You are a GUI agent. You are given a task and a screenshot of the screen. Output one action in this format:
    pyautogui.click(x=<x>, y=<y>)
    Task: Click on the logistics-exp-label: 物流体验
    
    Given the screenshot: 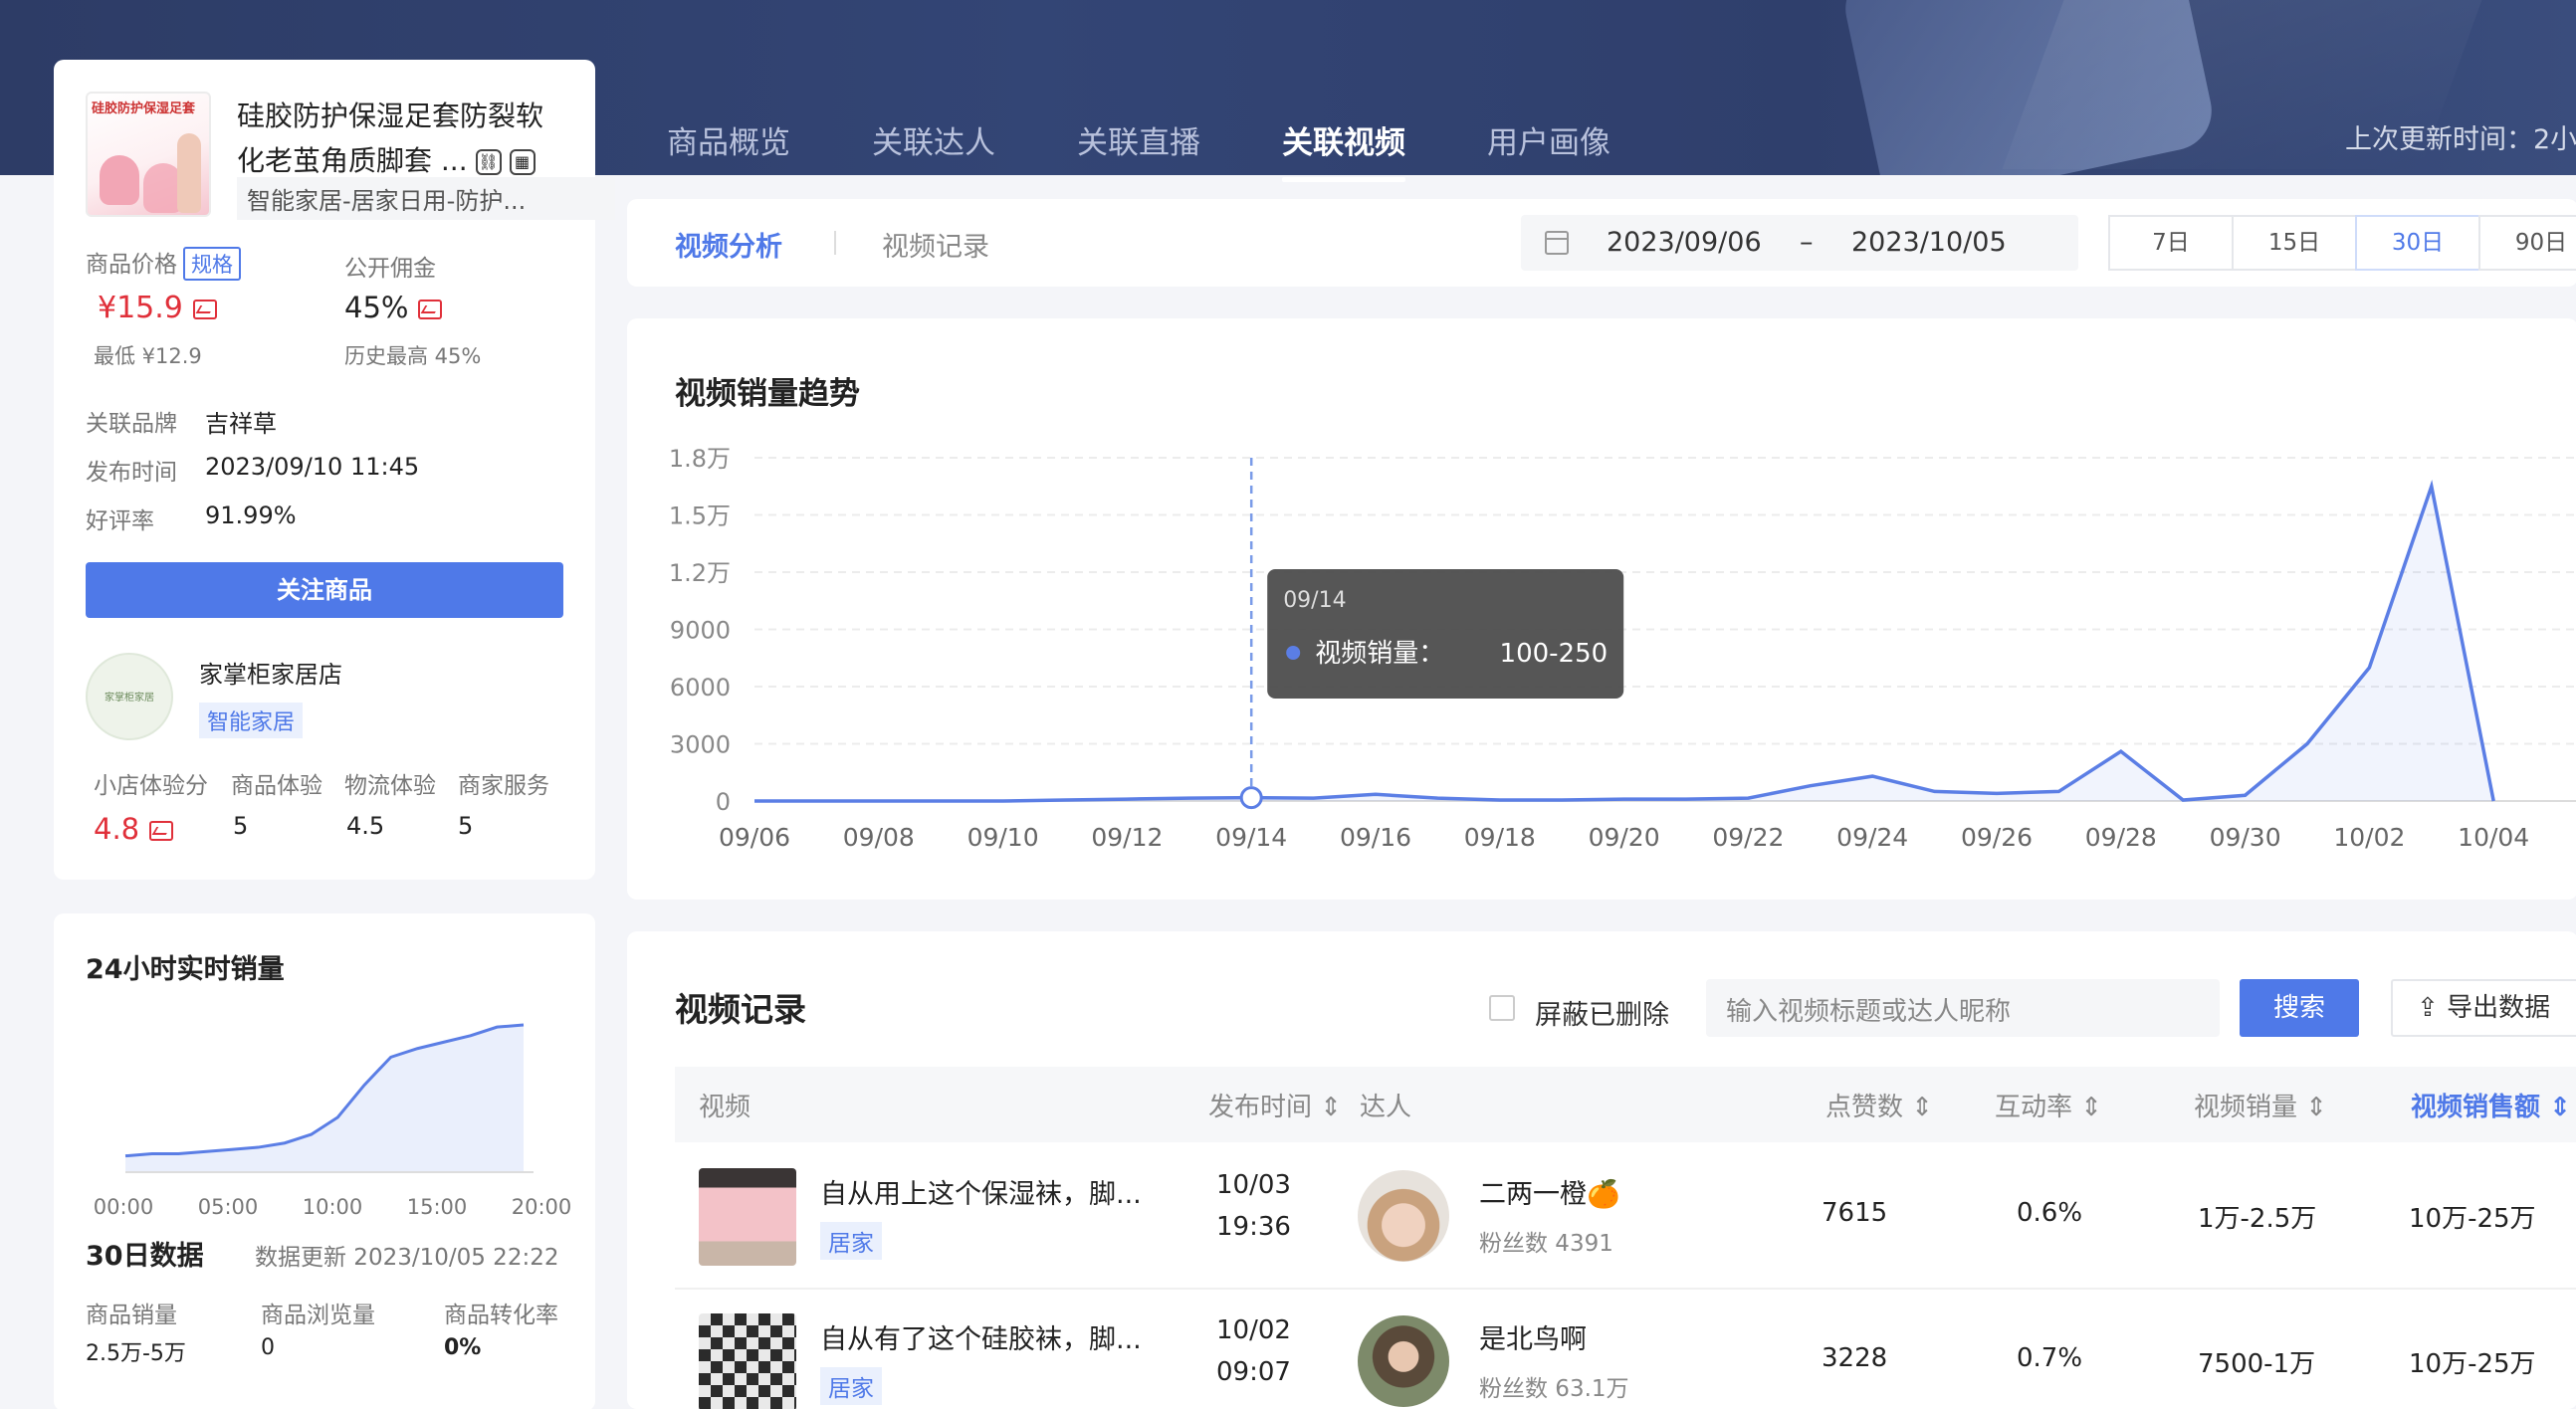 What is the action you would take?
    pyautogui.click(x=390, y=786)
    